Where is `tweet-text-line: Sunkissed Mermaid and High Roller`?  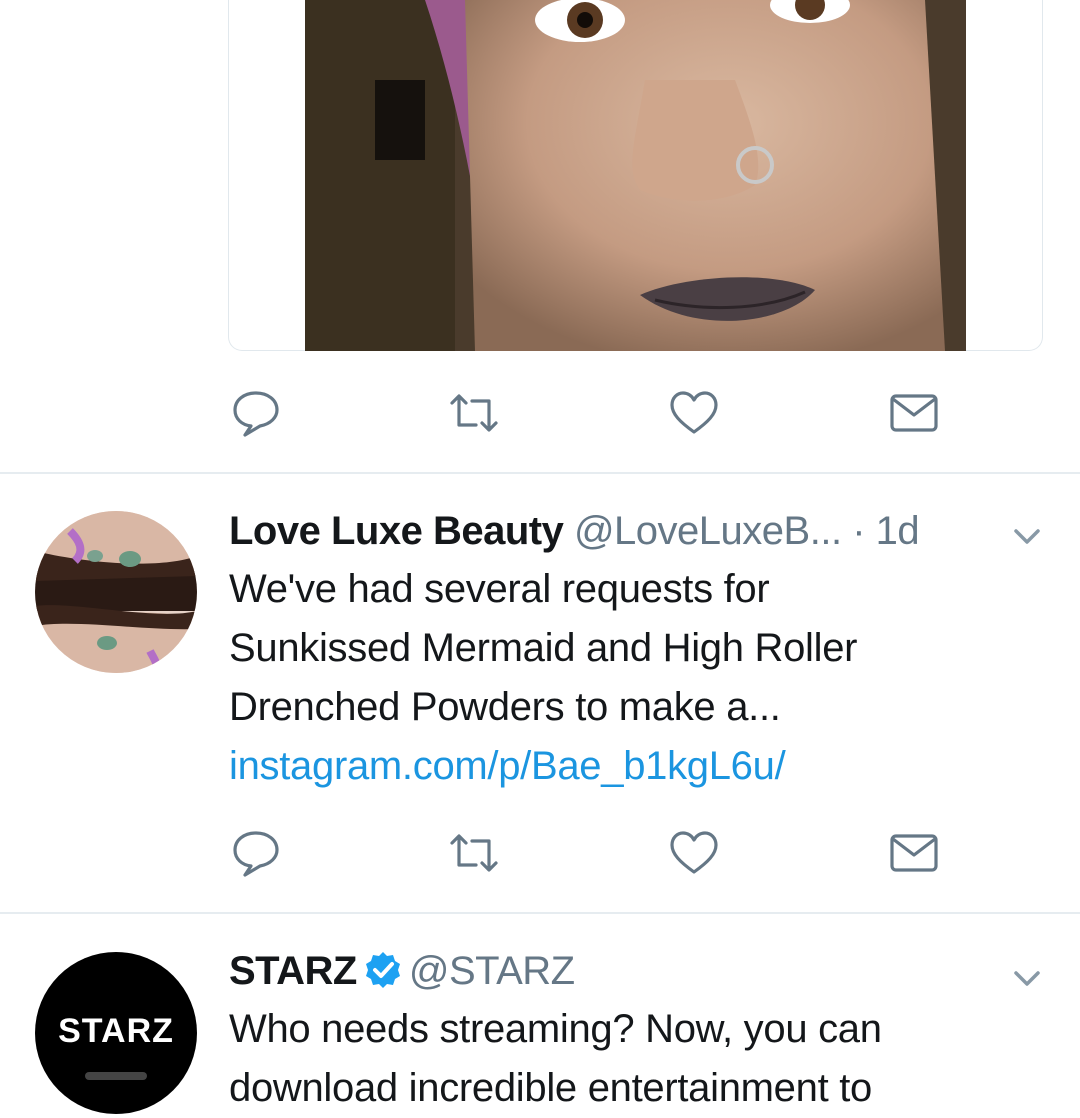
tweet-text-line: Sunkissed Mermaid and High Roller is located at coordinates (543, 648).